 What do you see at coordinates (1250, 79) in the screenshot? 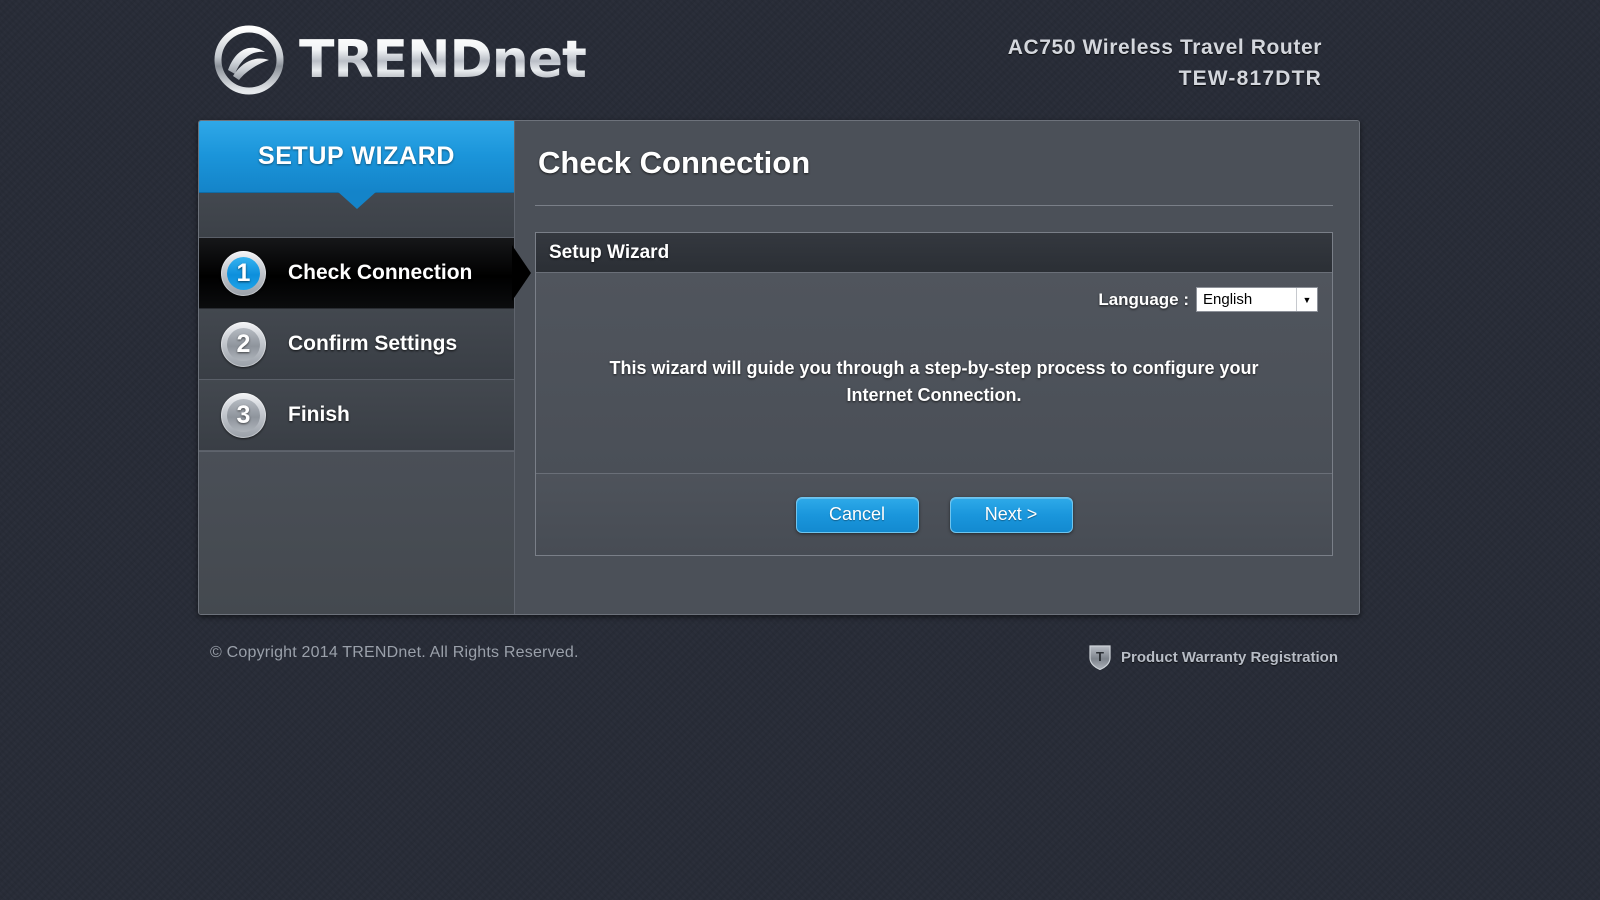
I see `model-number: TEW-817DTR` at bounding box center [1250, 79].